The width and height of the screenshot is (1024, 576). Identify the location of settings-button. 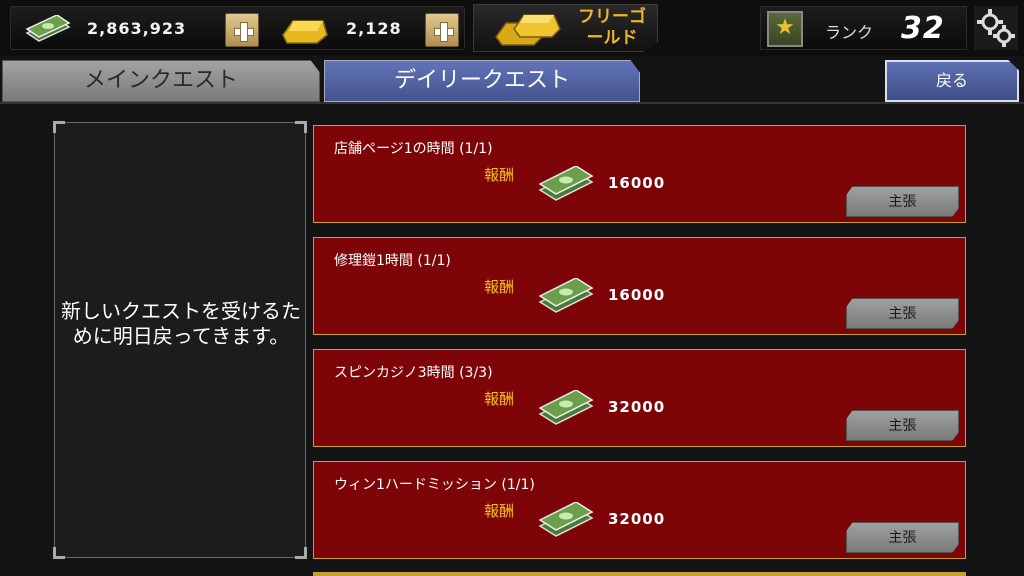
(996, 28).